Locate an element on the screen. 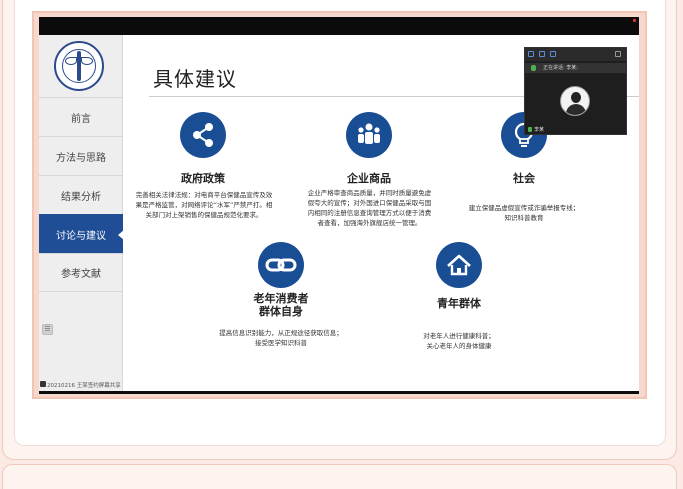 This screenshot has width=683, height=489. slide-title: 具体建议 is located at coordinates (195, 79).